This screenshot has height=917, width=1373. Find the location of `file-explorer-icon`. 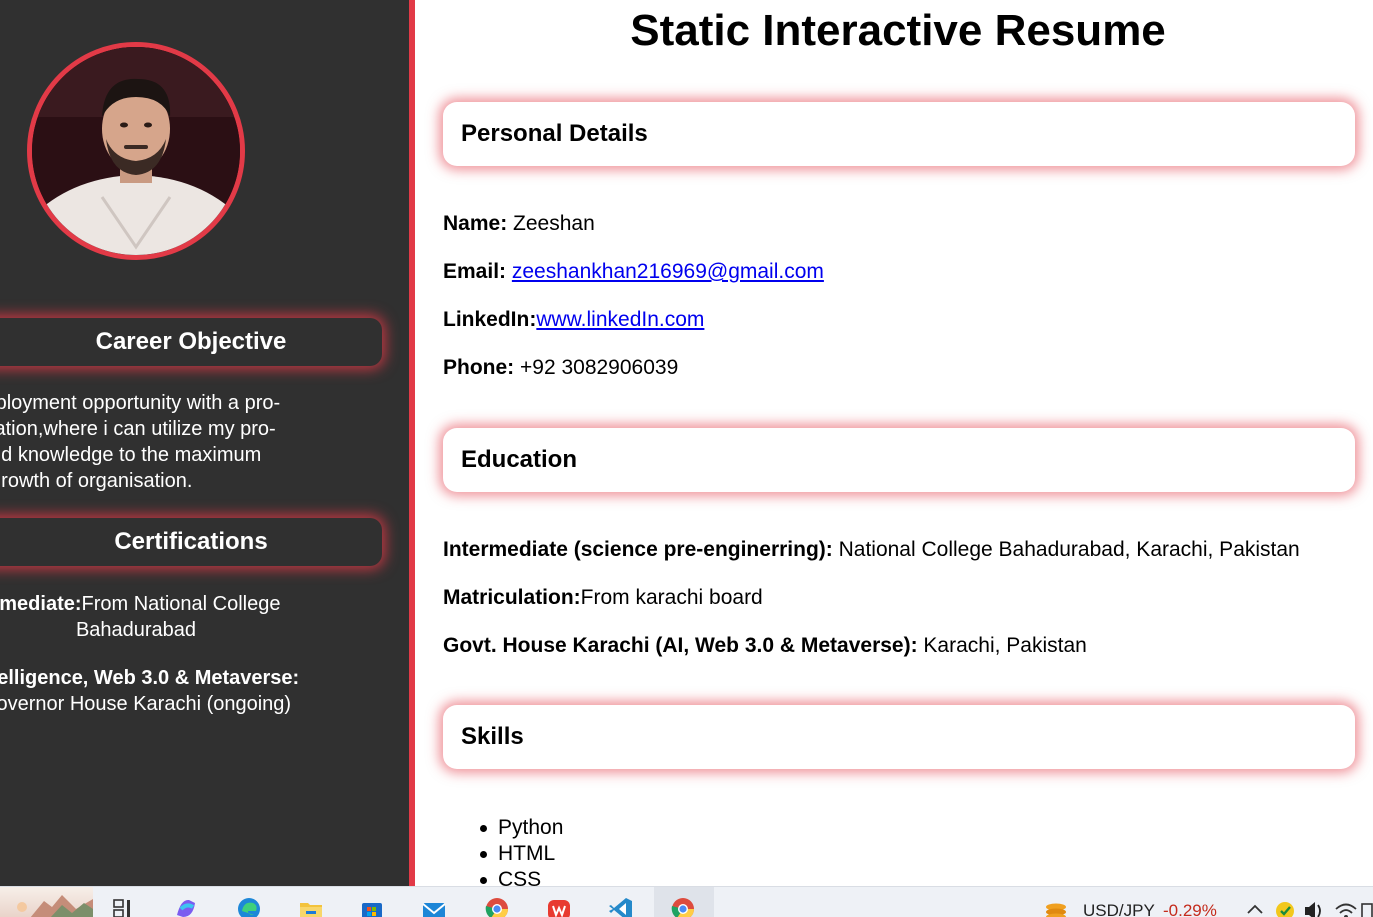

file-explorer-icon is located at coordinates (311, 906).